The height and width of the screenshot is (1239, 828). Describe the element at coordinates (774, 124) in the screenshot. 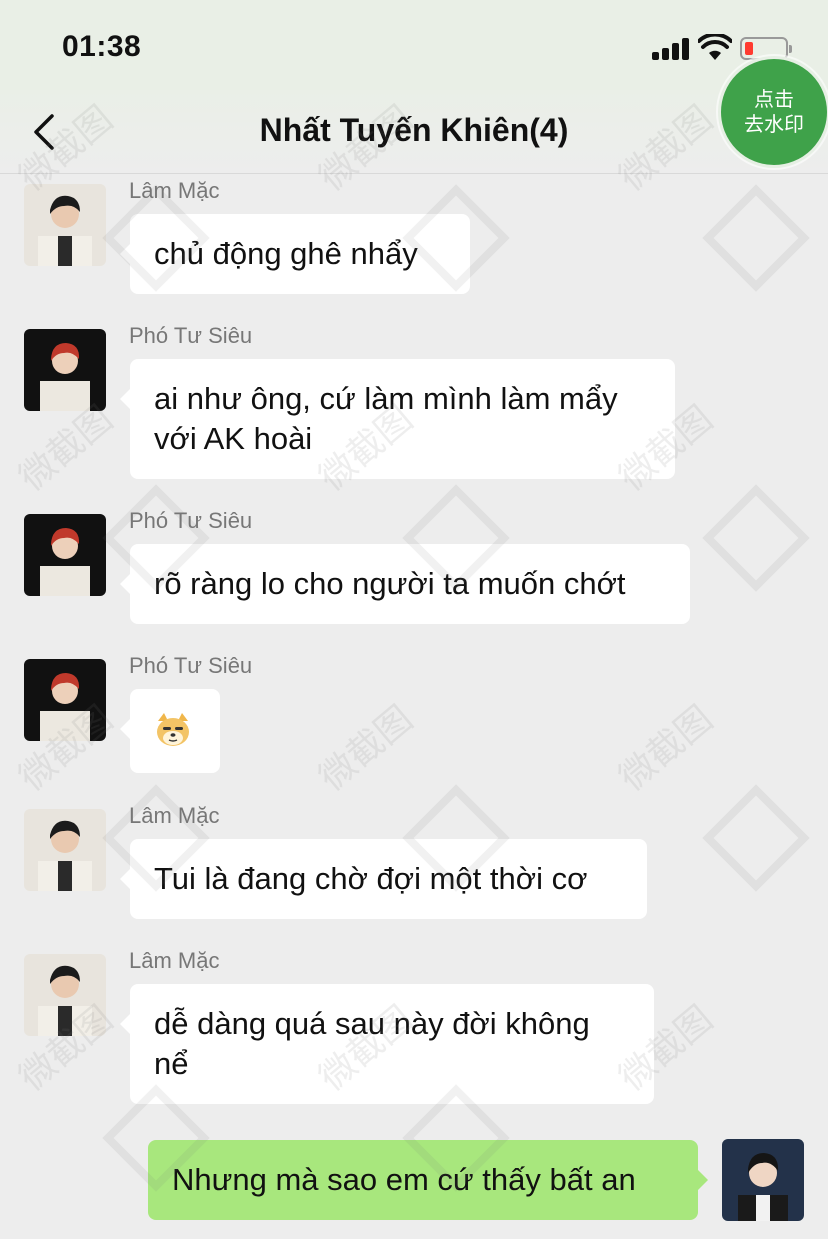

I see `remove-watermark-line2: 去水印` at that location.